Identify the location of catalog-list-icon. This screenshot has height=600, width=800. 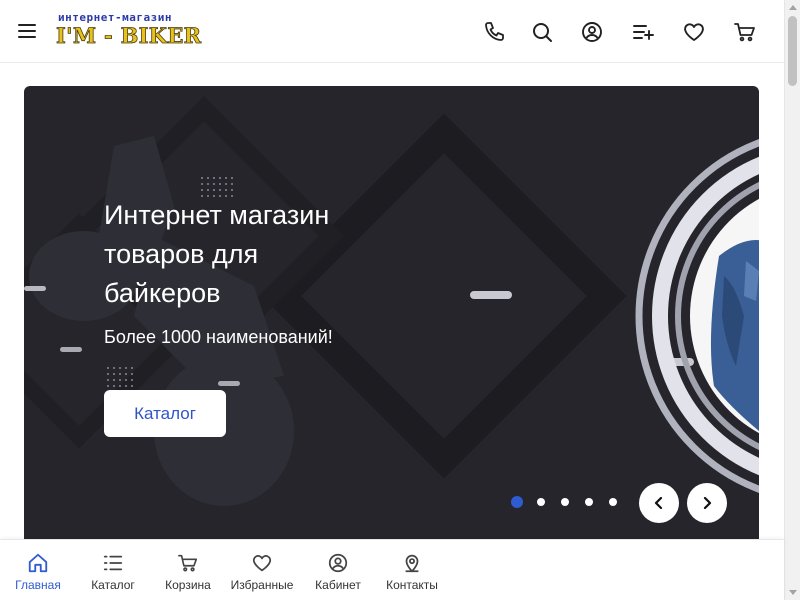
(113, 563).